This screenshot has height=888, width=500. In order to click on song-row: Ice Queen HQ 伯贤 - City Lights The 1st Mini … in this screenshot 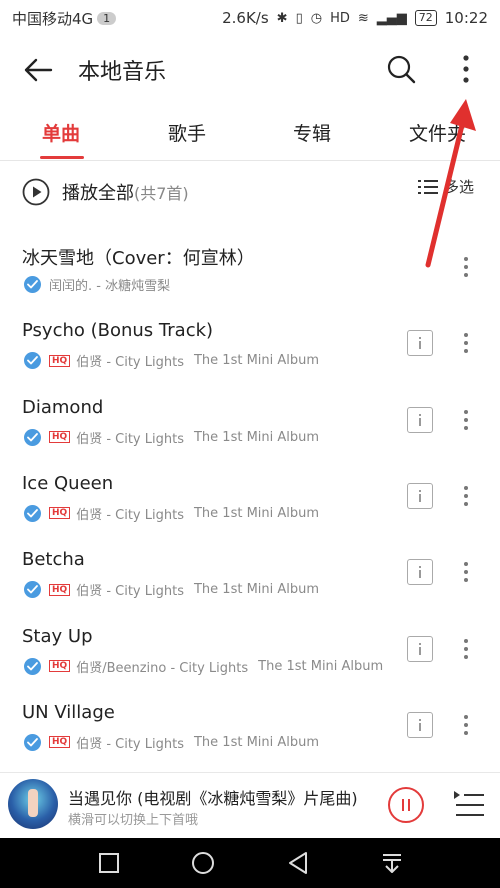, I will do `click(250, 501)`.